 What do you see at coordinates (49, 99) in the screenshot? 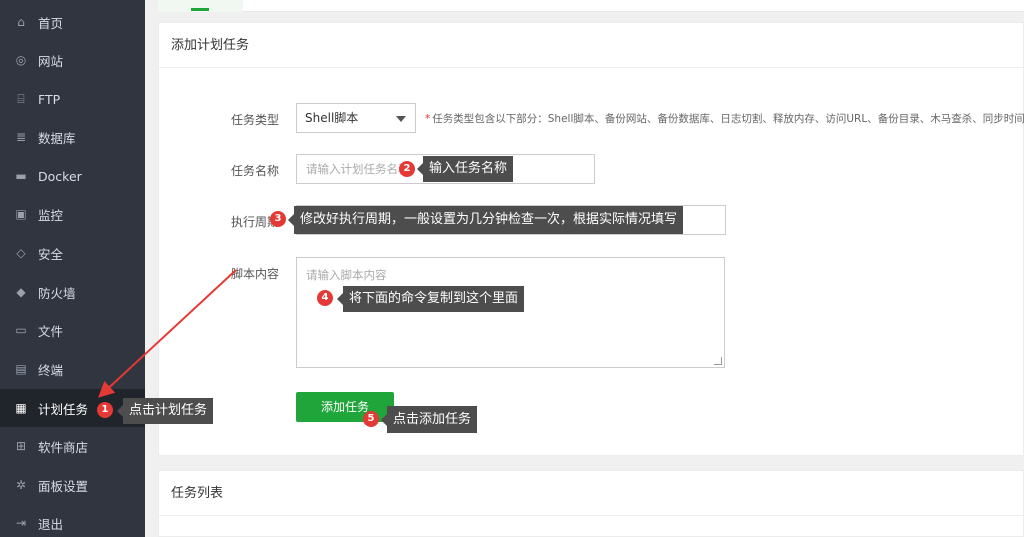
I see `sidebar-item-label: FTP` at bounding box center [49, 99].